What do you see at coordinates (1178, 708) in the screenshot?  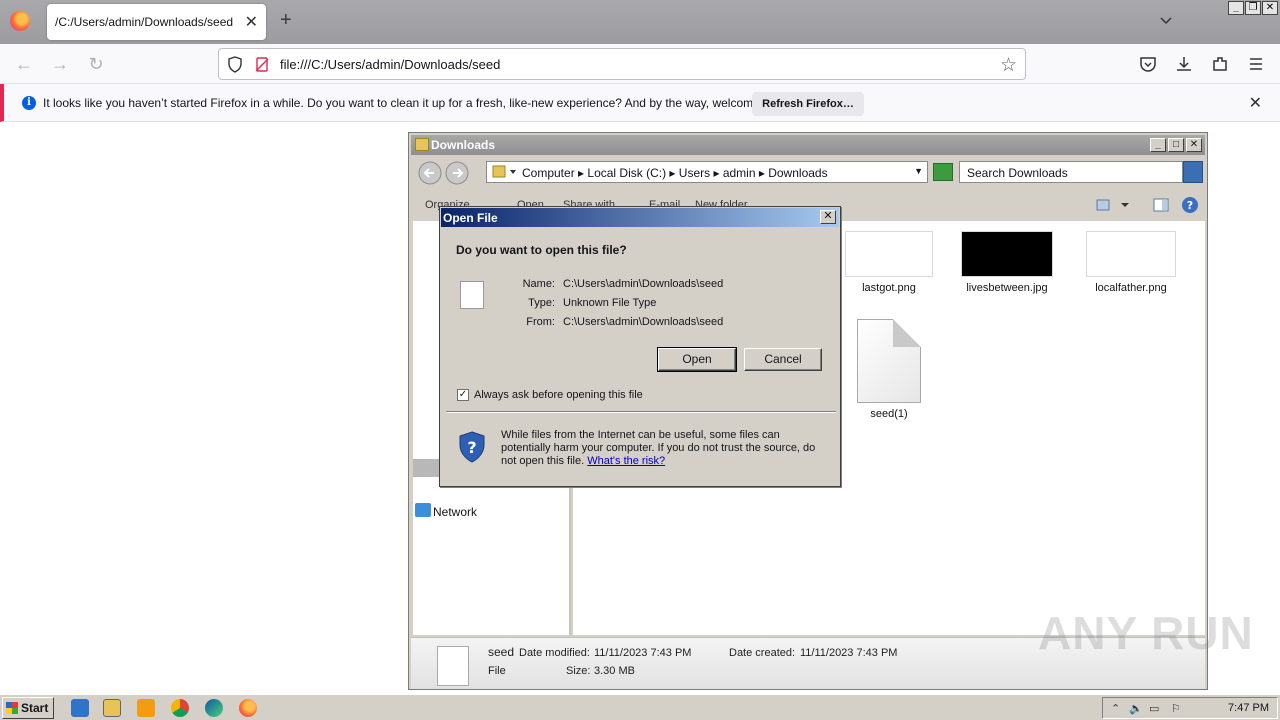 I see `action-center-flag-icon: ⚐` at bounding box center [1178, 708].